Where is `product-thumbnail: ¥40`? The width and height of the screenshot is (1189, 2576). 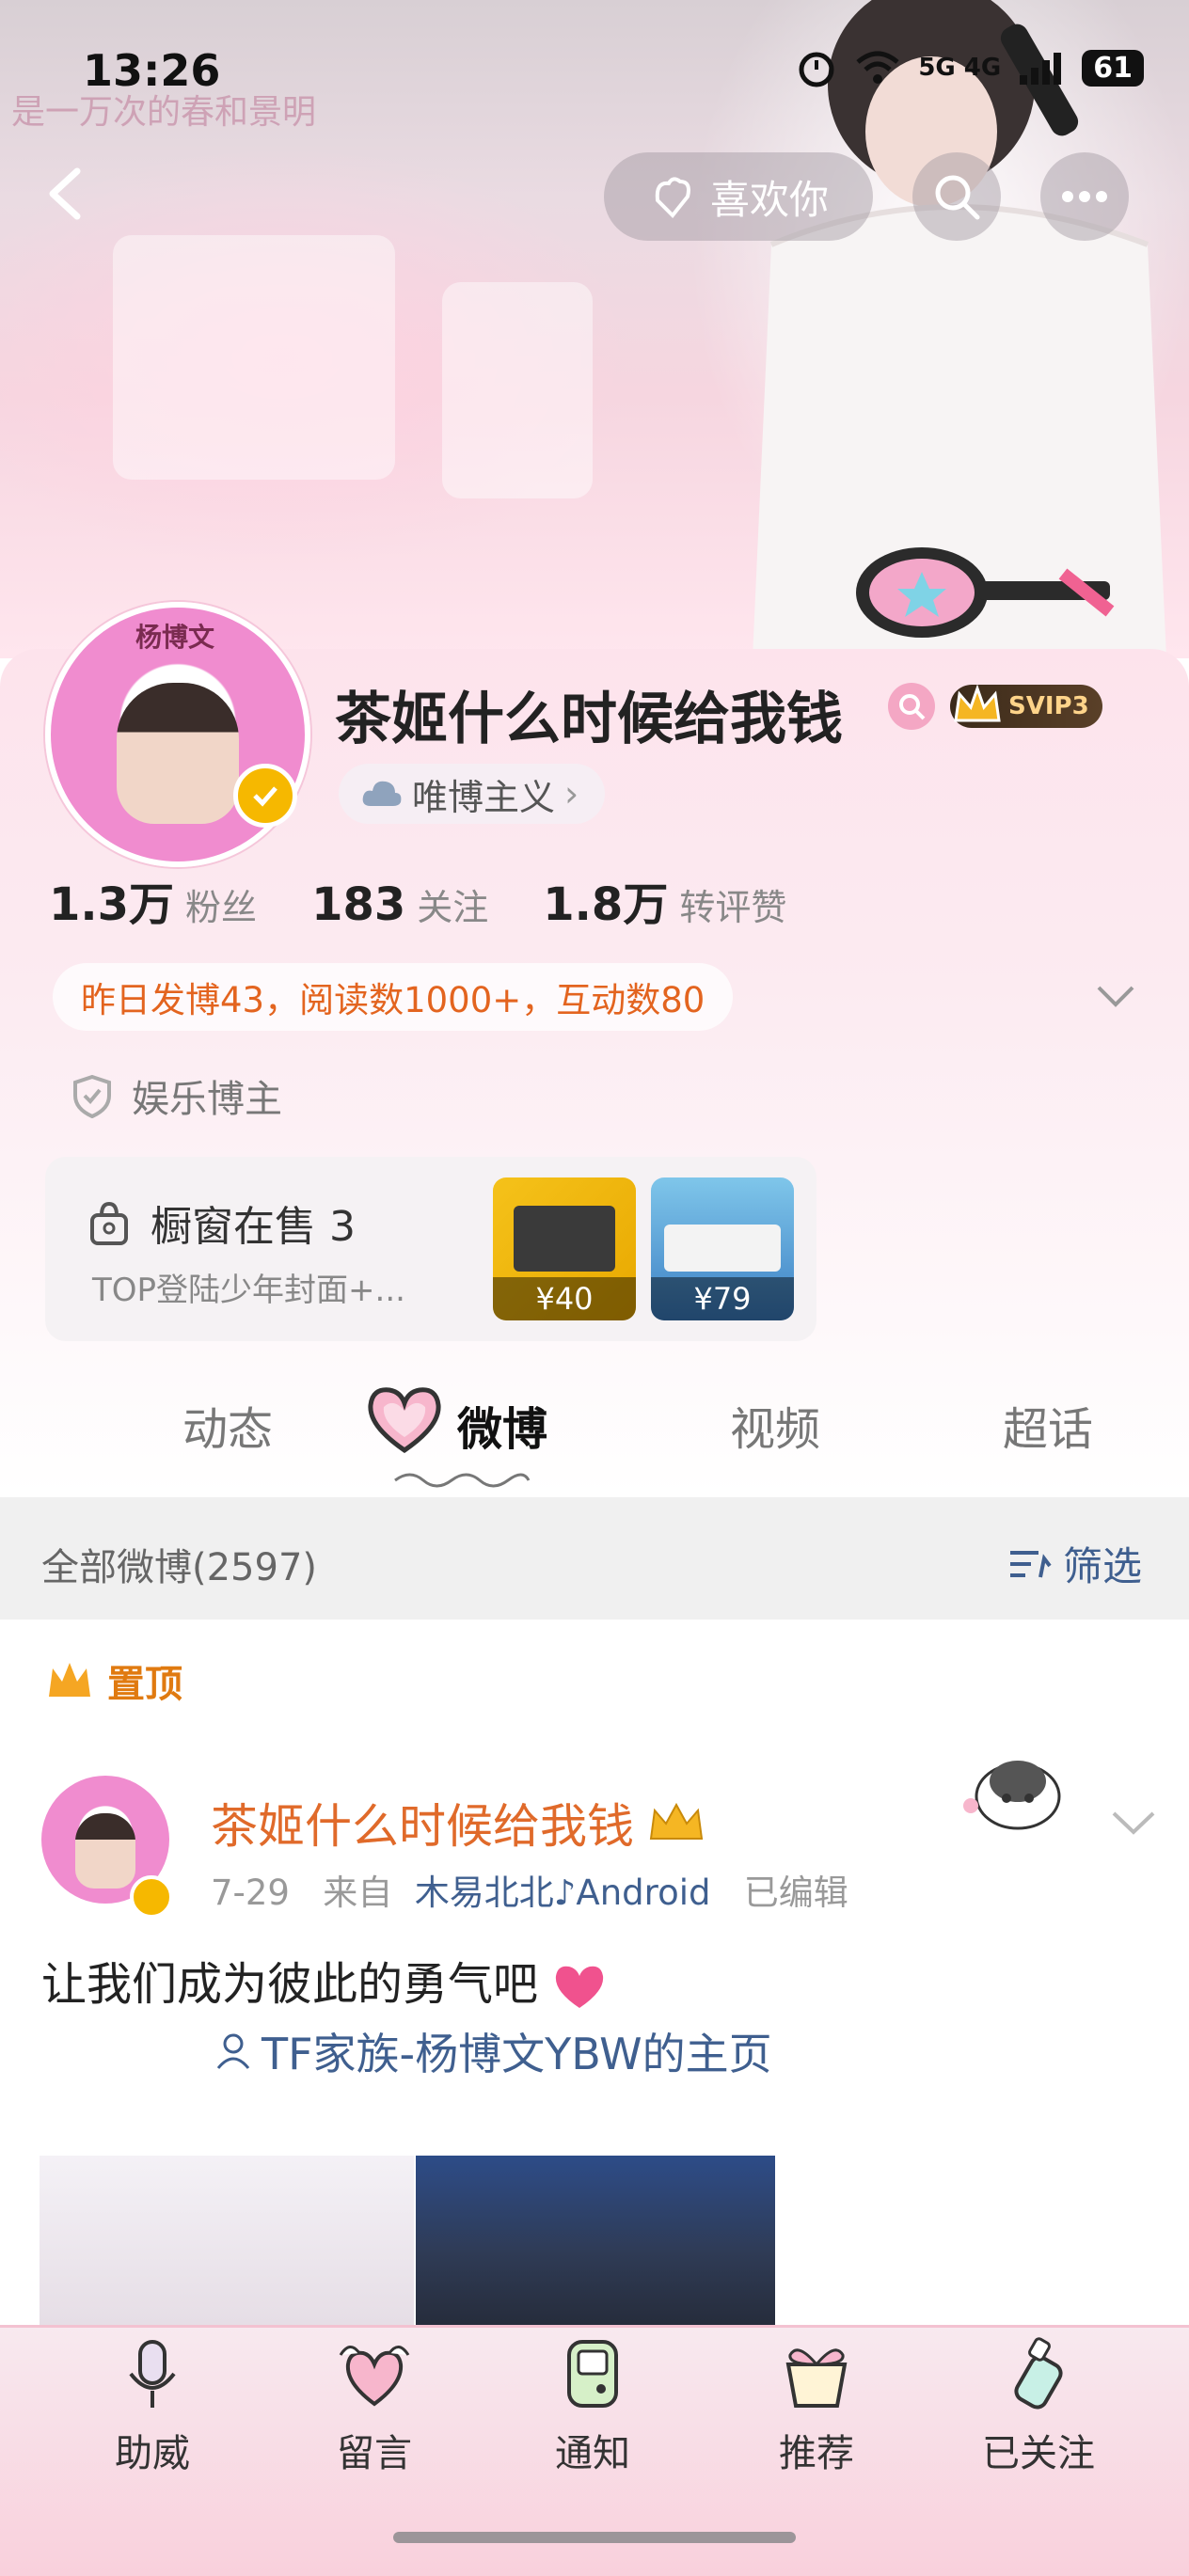
product-thumbnail: ¥40 is located at coordinates (565, 1248).